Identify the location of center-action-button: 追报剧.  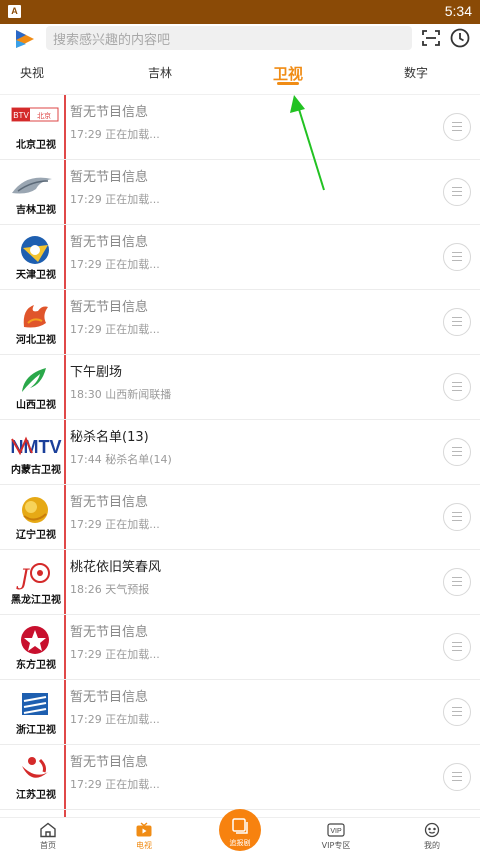
(240, 830).